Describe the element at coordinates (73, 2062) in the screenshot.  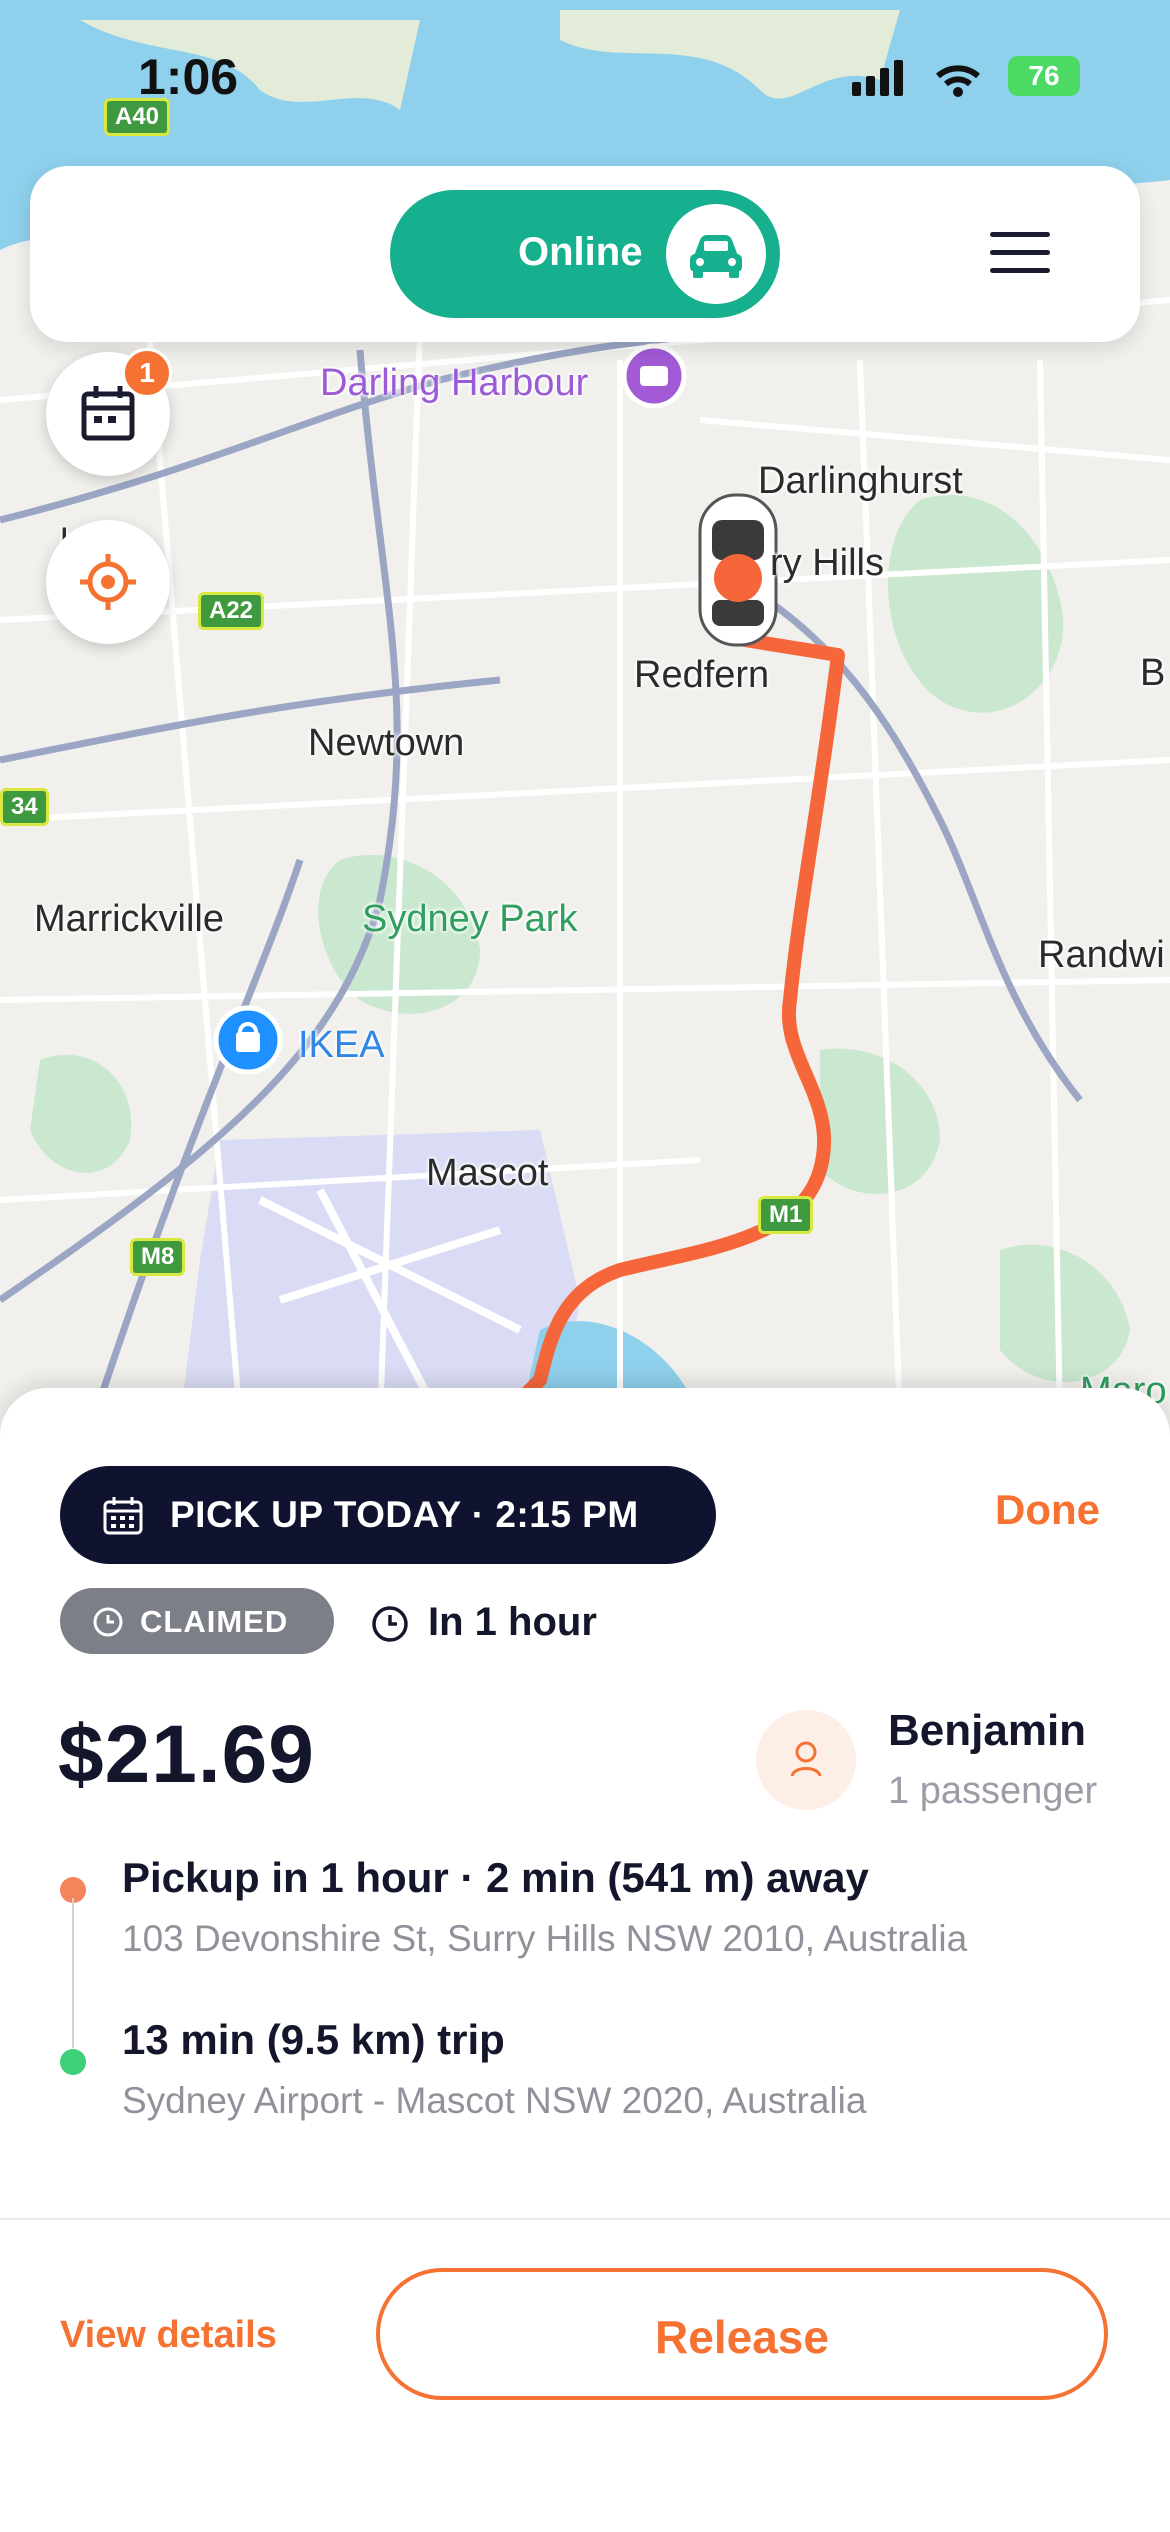
I see `dropoff-dot` at that location.